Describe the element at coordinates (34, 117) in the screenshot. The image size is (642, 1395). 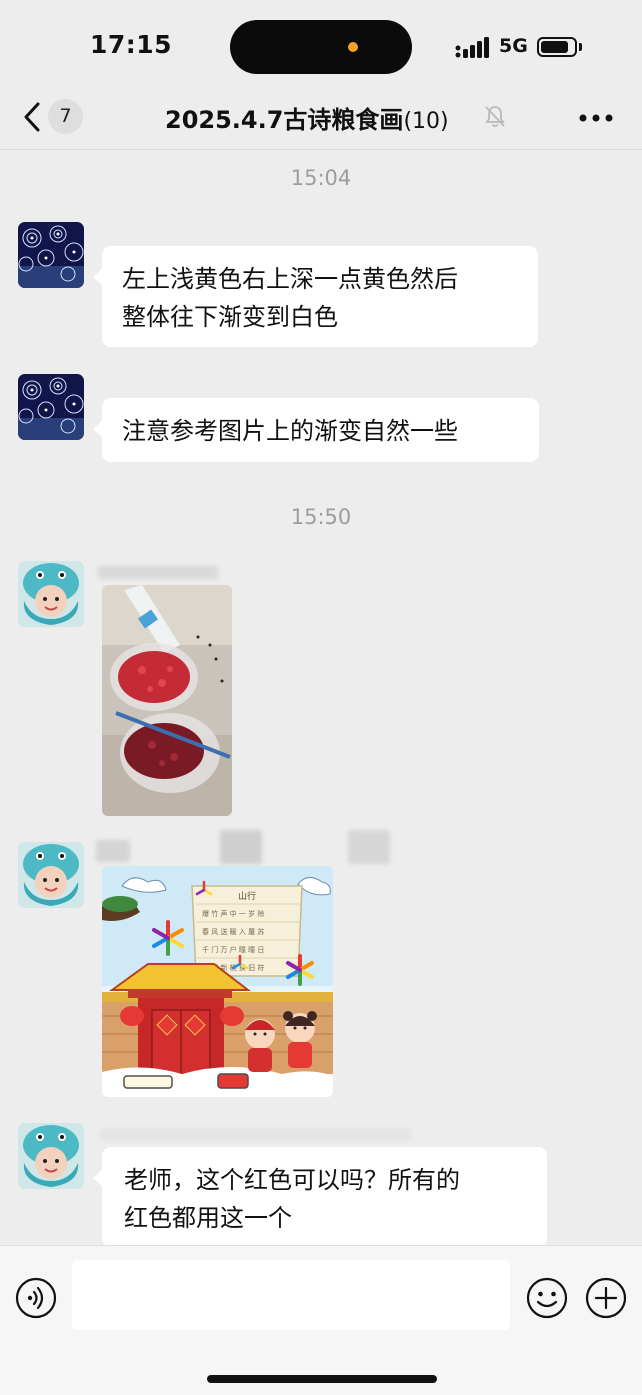
I see `chevron-left-icon` at that location.